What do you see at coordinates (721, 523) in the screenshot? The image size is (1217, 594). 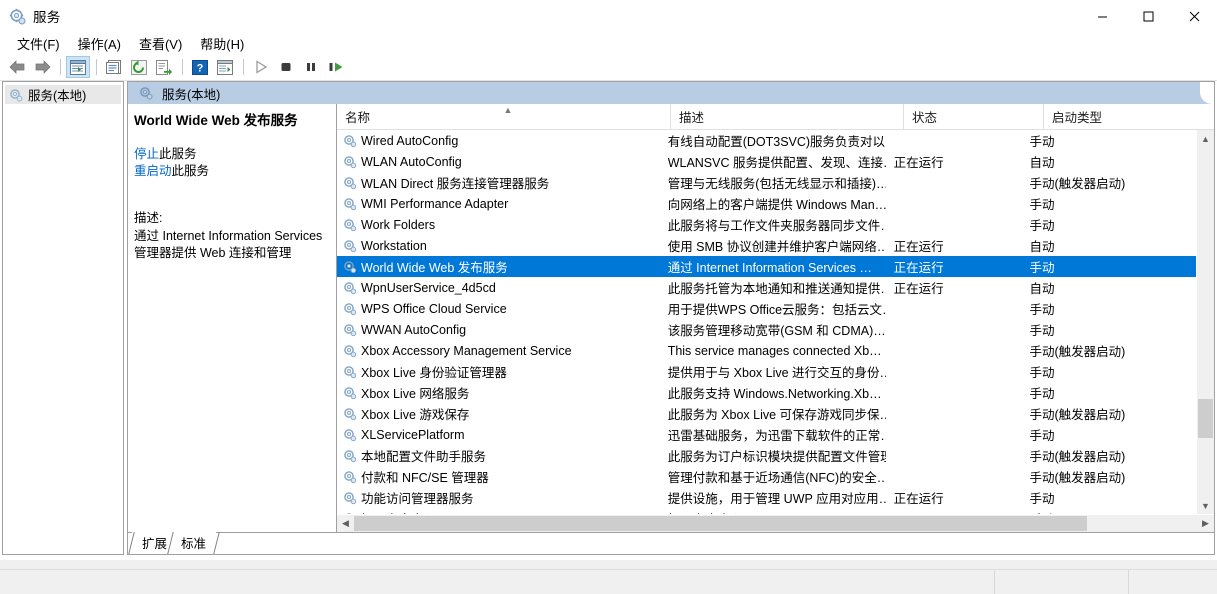 I see `horizontal-scroll-thumb` at bounding box center [721, 523].